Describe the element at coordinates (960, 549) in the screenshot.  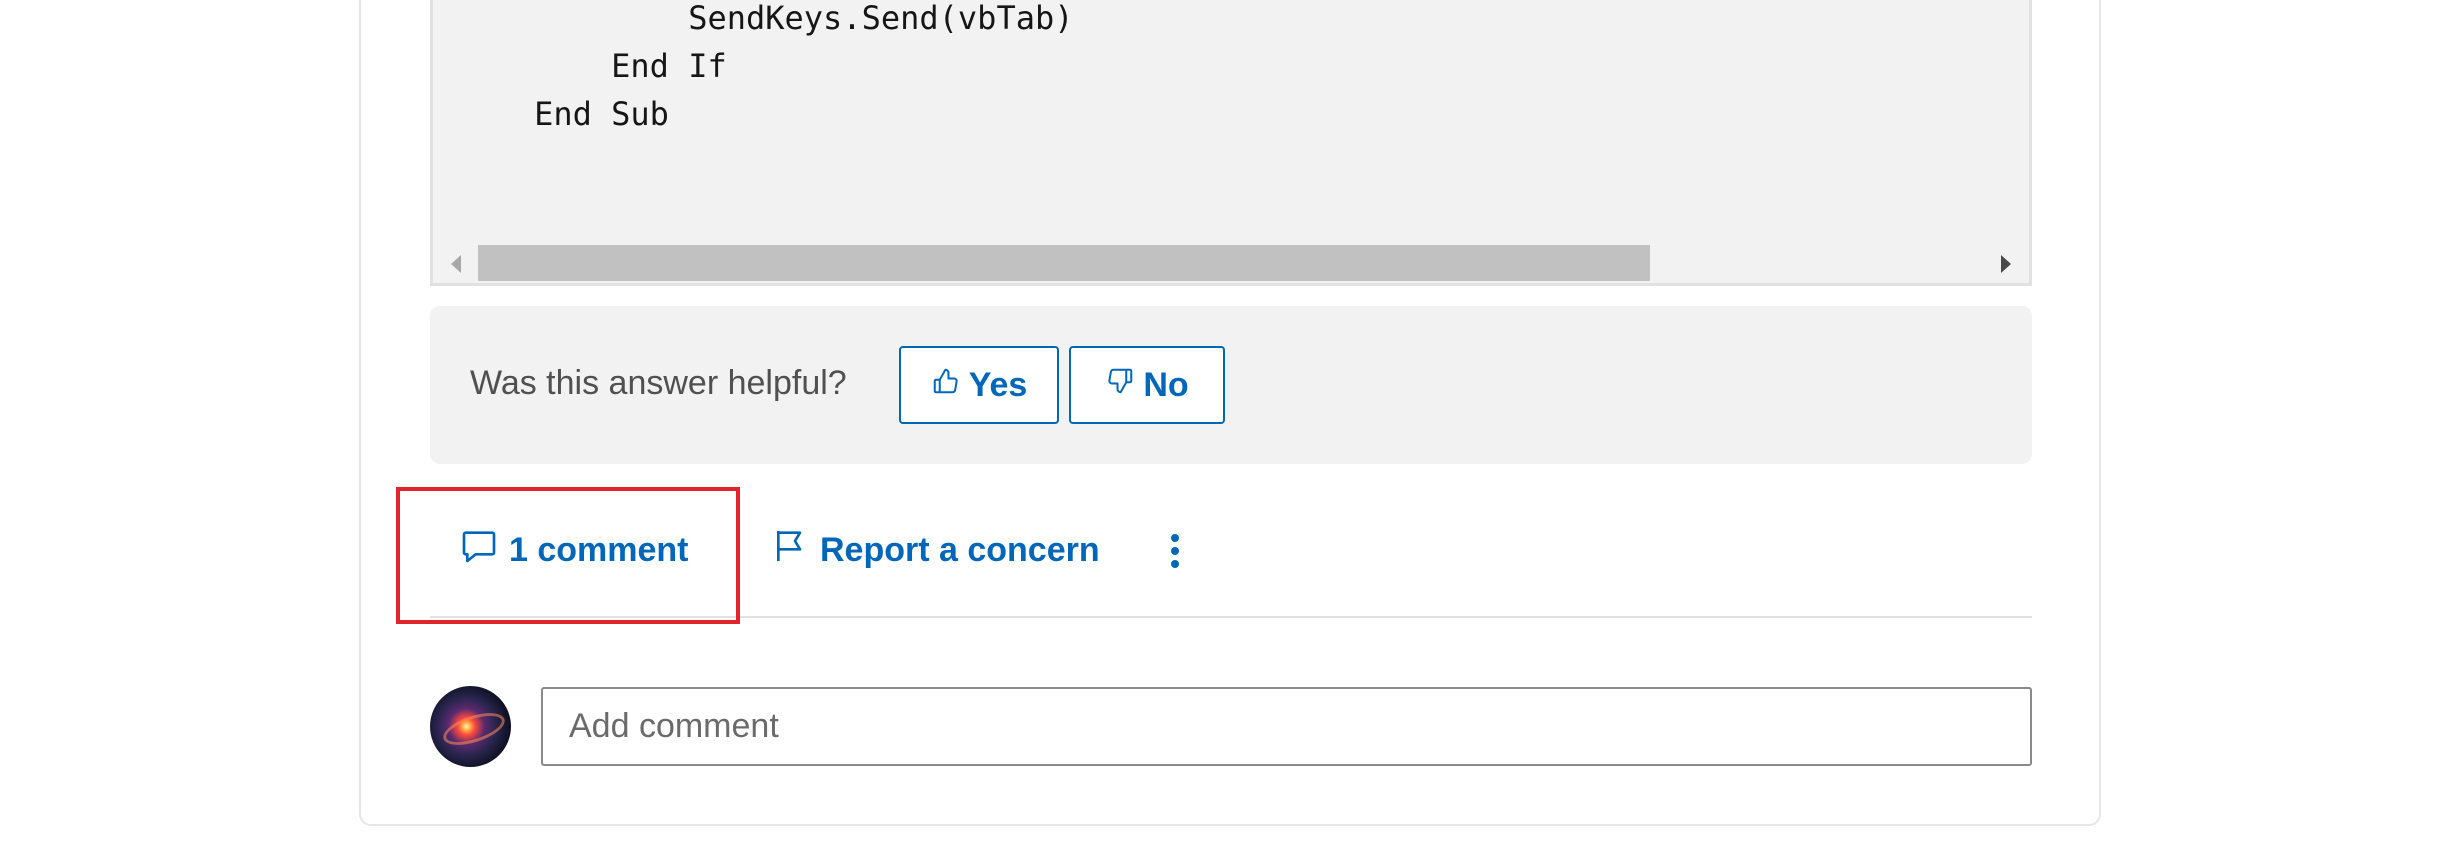
I see `report-concern-label: Report a concern` at that location.